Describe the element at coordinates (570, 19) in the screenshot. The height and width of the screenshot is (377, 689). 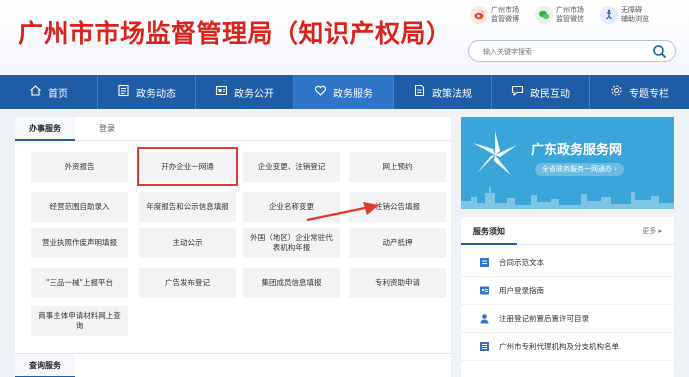
I see `wechat-line2: 监管微信` at that location.